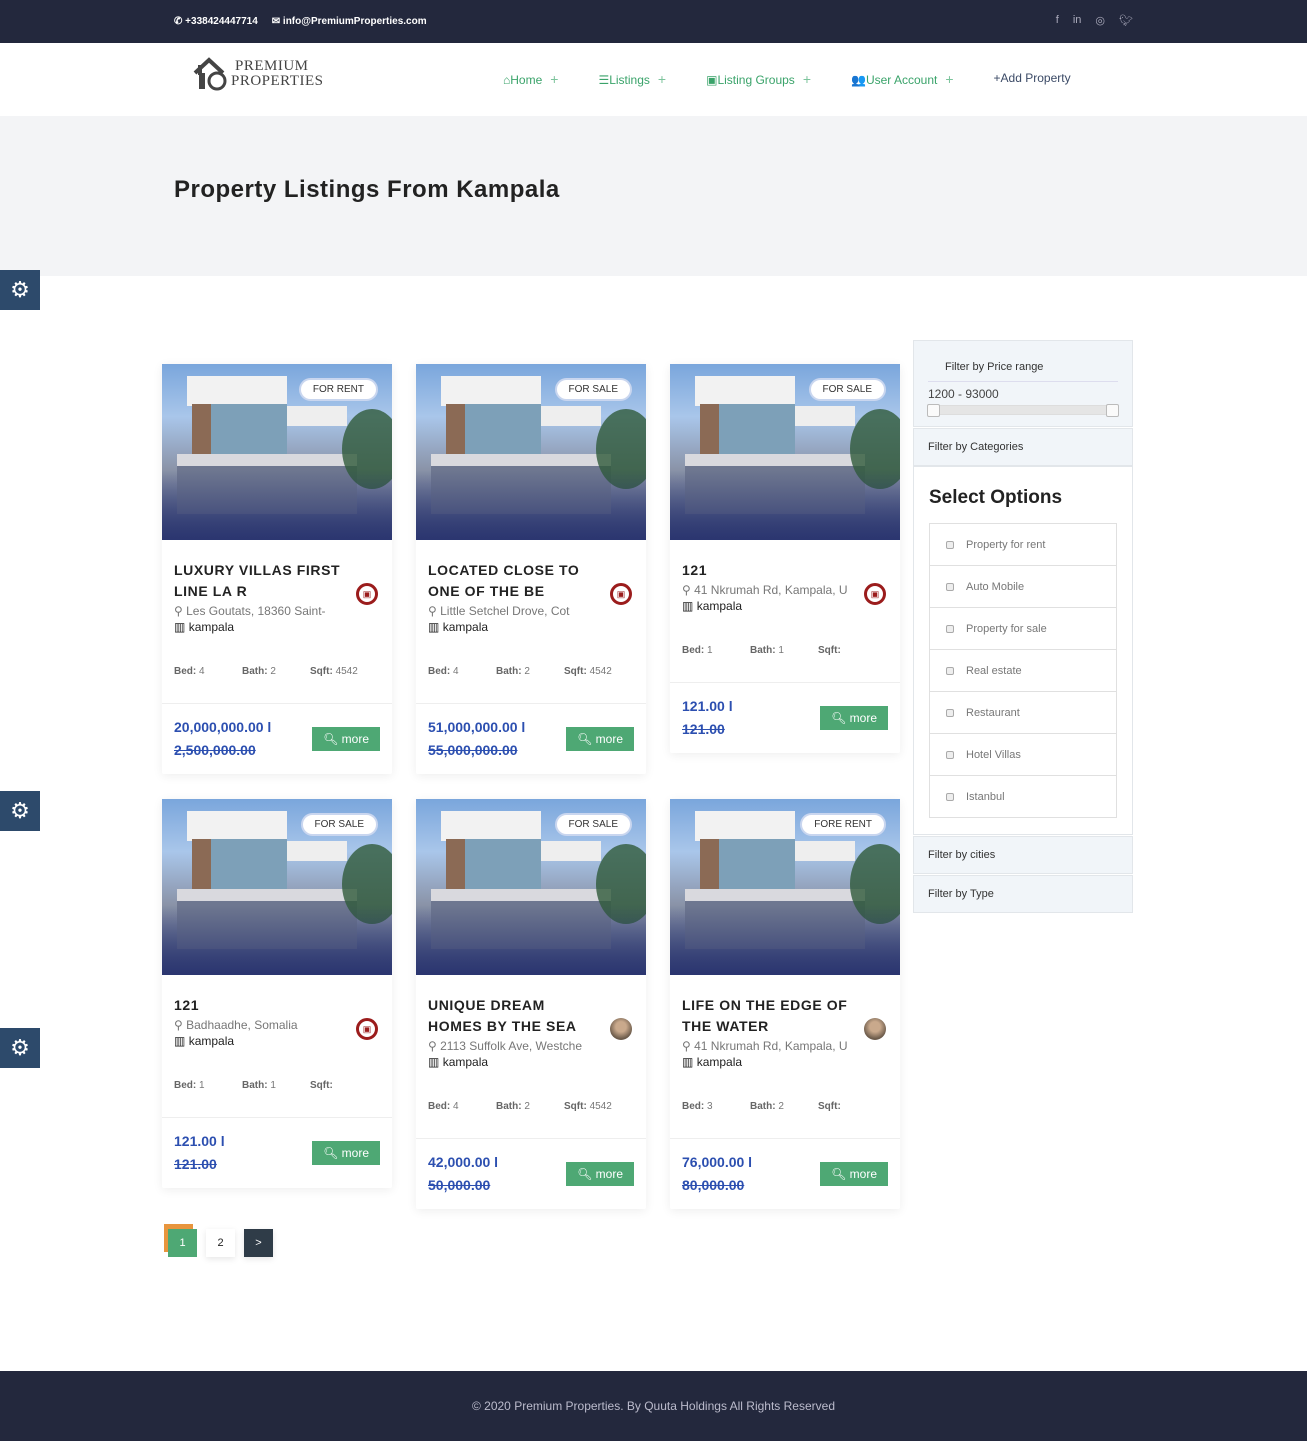  What do you see at coordinates (273, 1085) in the screenshot?
I see `bath-value: 1` at bounding box center [273, 1085].